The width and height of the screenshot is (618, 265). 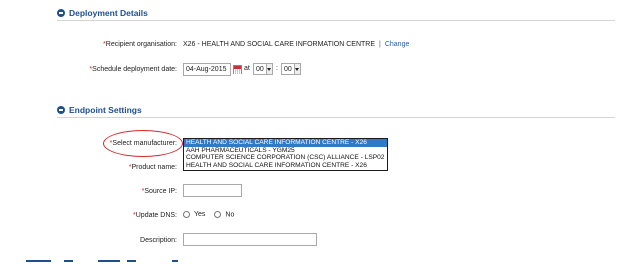 What do you see at coordinates (230, 215) in the screenshot?
I see `dns-no-label: No` at bounding box center [230, 215].